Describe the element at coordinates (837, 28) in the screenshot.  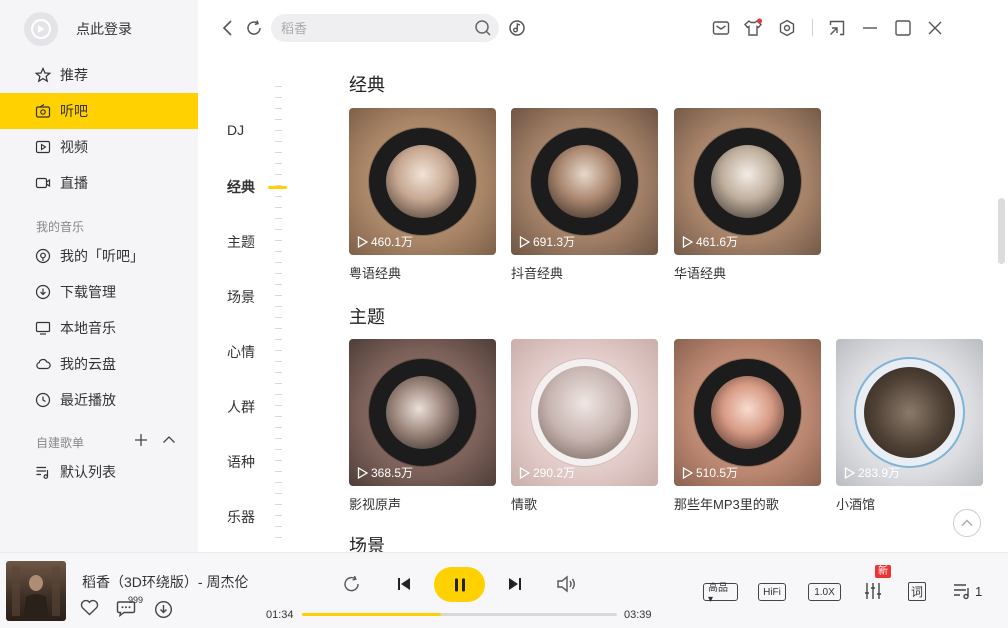
I see `mini-mode-icon` at that location.